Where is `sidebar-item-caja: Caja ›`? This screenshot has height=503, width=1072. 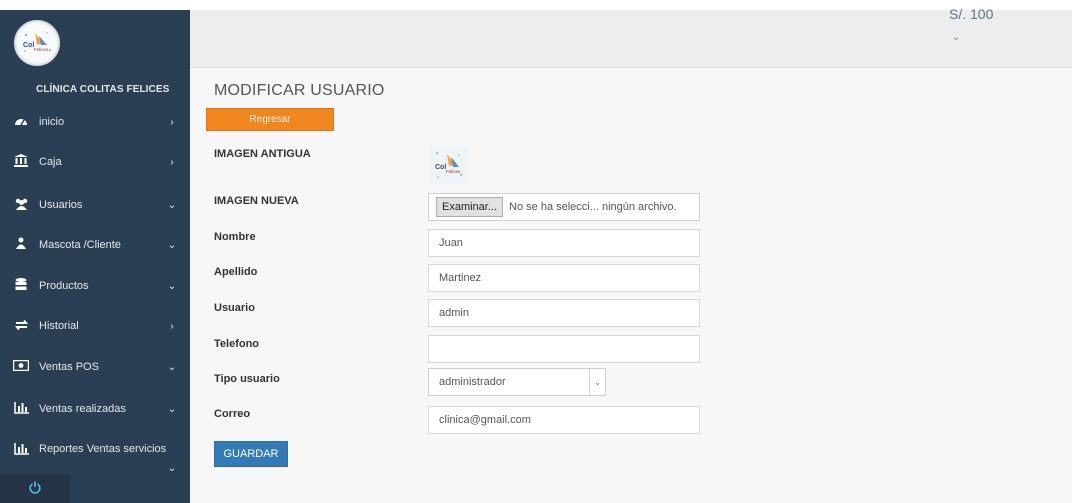 sidebar-item-caja: Caja › is located at coordinates (95, 162).